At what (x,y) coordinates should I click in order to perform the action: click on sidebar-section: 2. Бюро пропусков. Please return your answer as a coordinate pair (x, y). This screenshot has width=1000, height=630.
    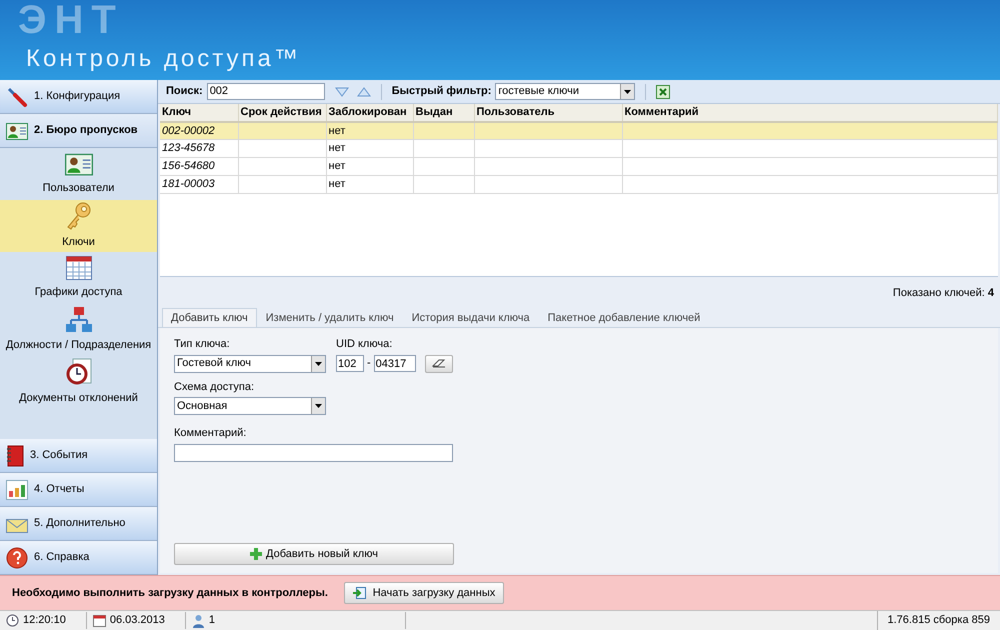
    Looking at the image, I should click on (78, 131).